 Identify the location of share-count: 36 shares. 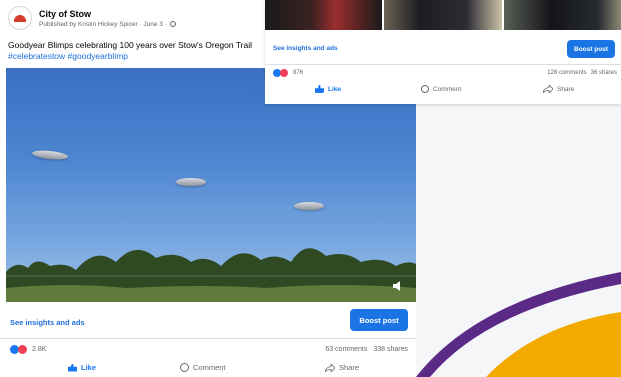
(604, 73).